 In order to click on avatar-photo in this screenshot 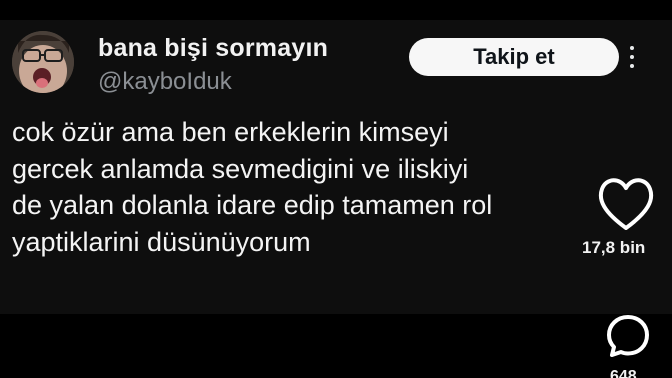, I will do `click(43, 62)`.